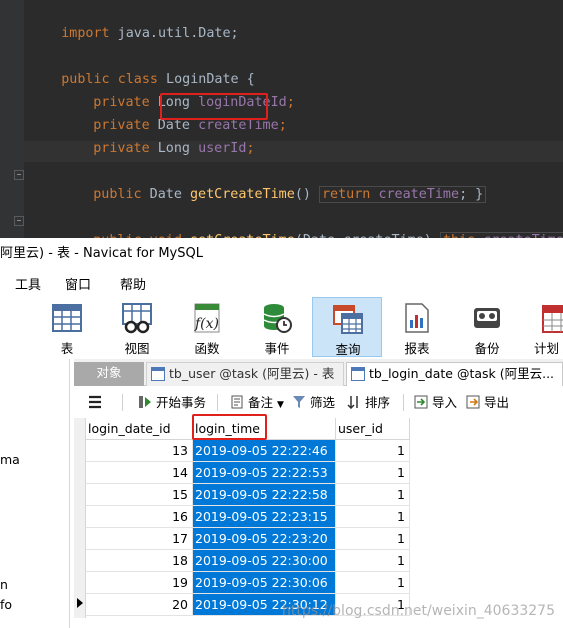  I want to click on cell-login-date-id: 13, so click(139, 451).